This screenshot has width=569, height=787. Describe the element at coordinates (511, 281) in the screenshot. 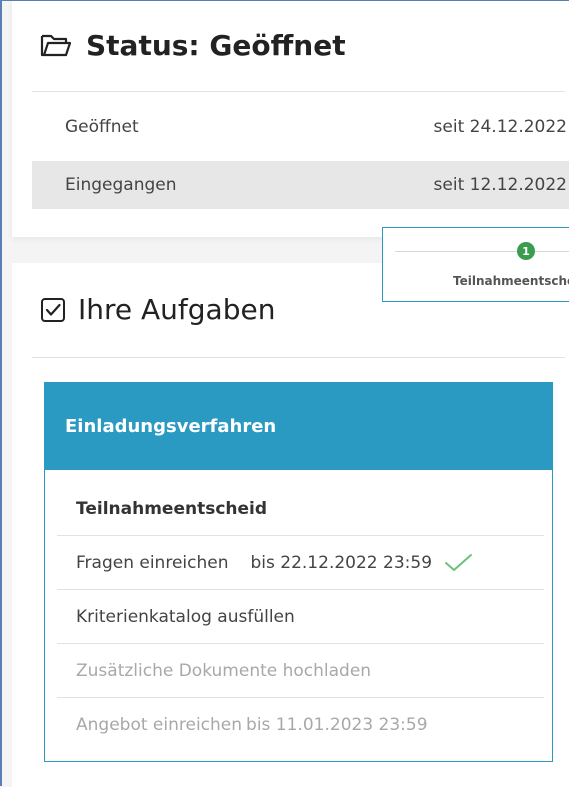

I see `step-label: Teilnahmeentscheid` at that location.